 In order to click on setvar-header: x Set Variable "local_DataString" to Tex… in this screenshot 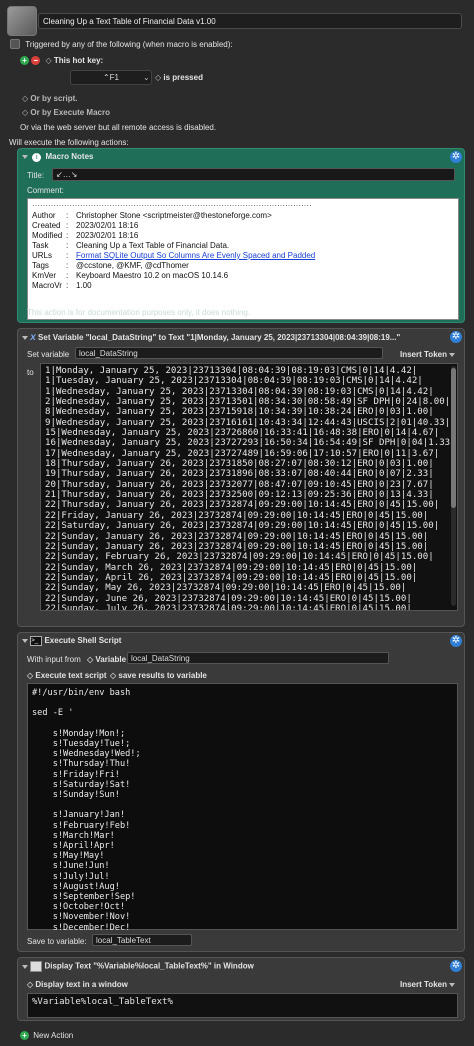, I will do `click(210, 337)`.